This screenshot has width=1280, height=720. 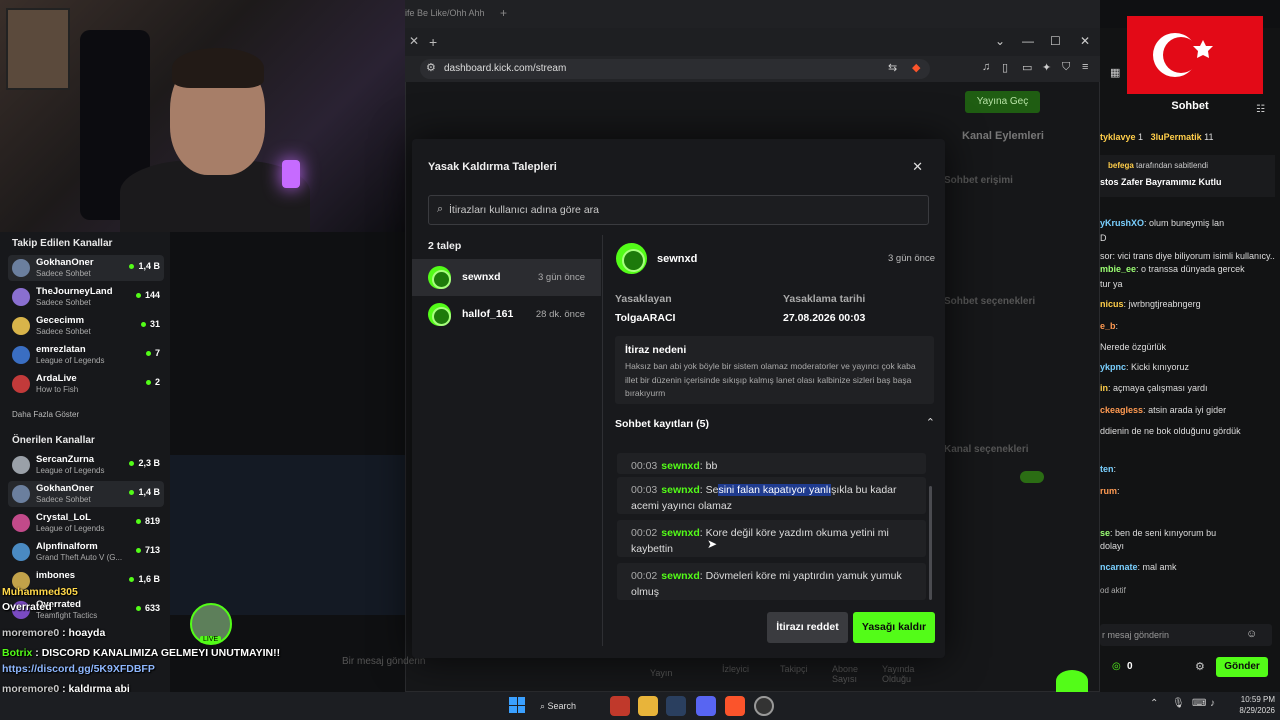 I want to click on obs-icon, so click(x=764, y=706).